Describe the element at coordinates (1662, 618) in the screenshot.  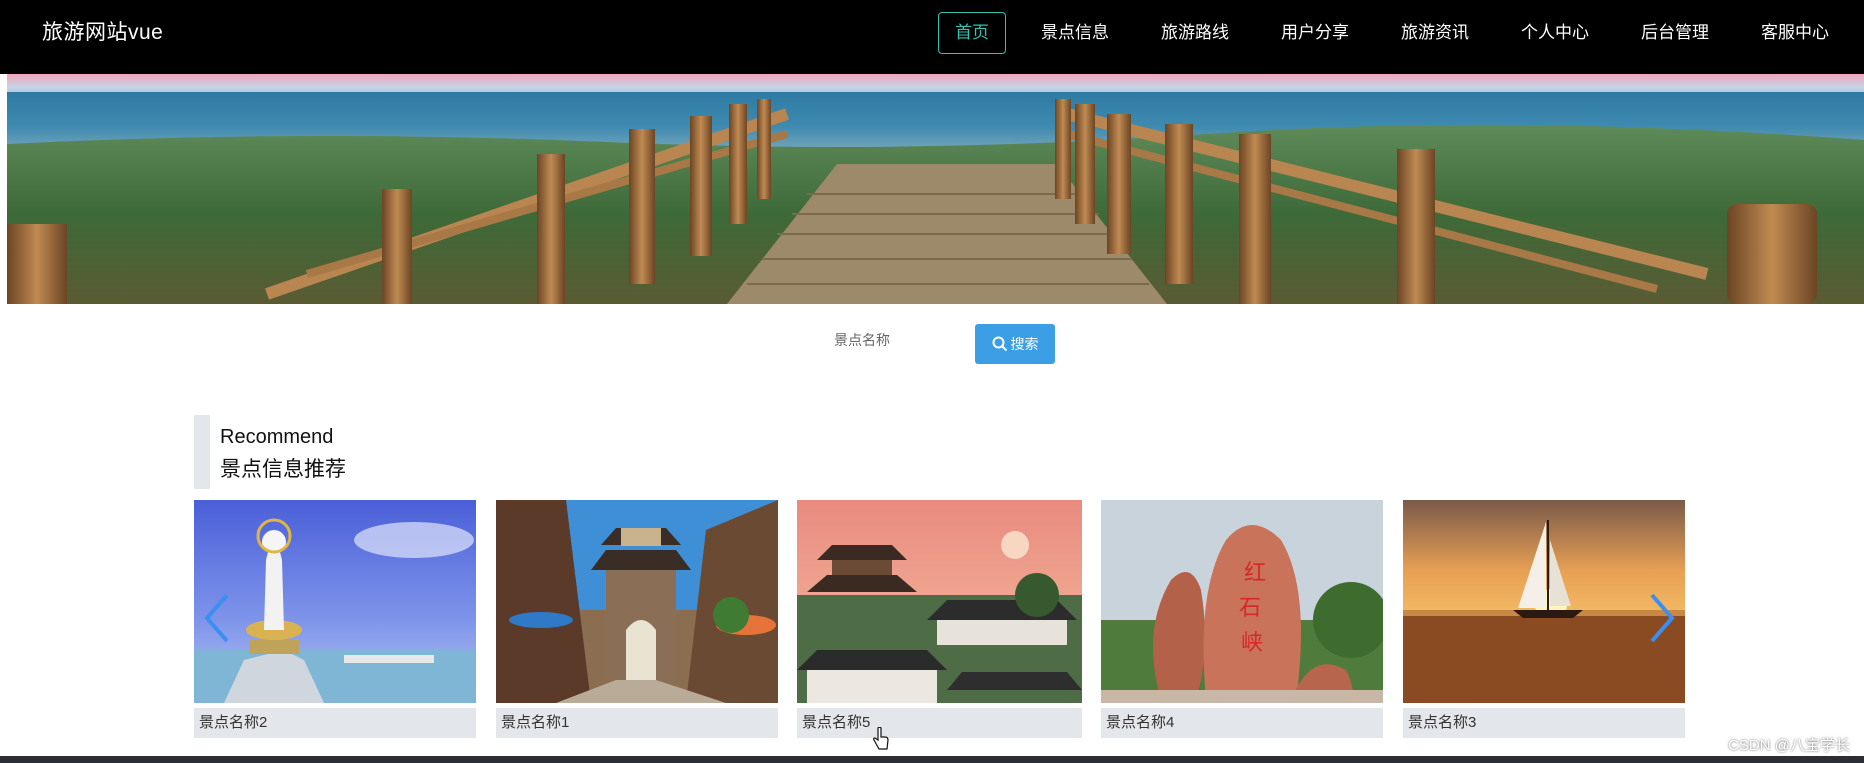
I see `chevron-right-icon` at that location.